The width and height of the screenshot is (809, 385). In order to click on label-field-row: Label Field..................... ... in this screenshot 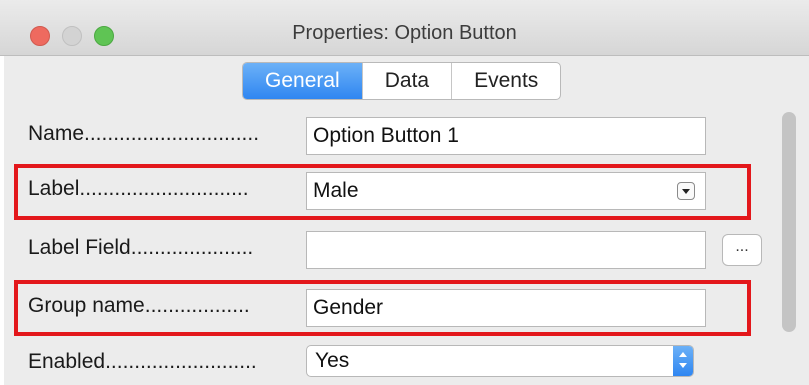, I will do `click(385, 250)`.